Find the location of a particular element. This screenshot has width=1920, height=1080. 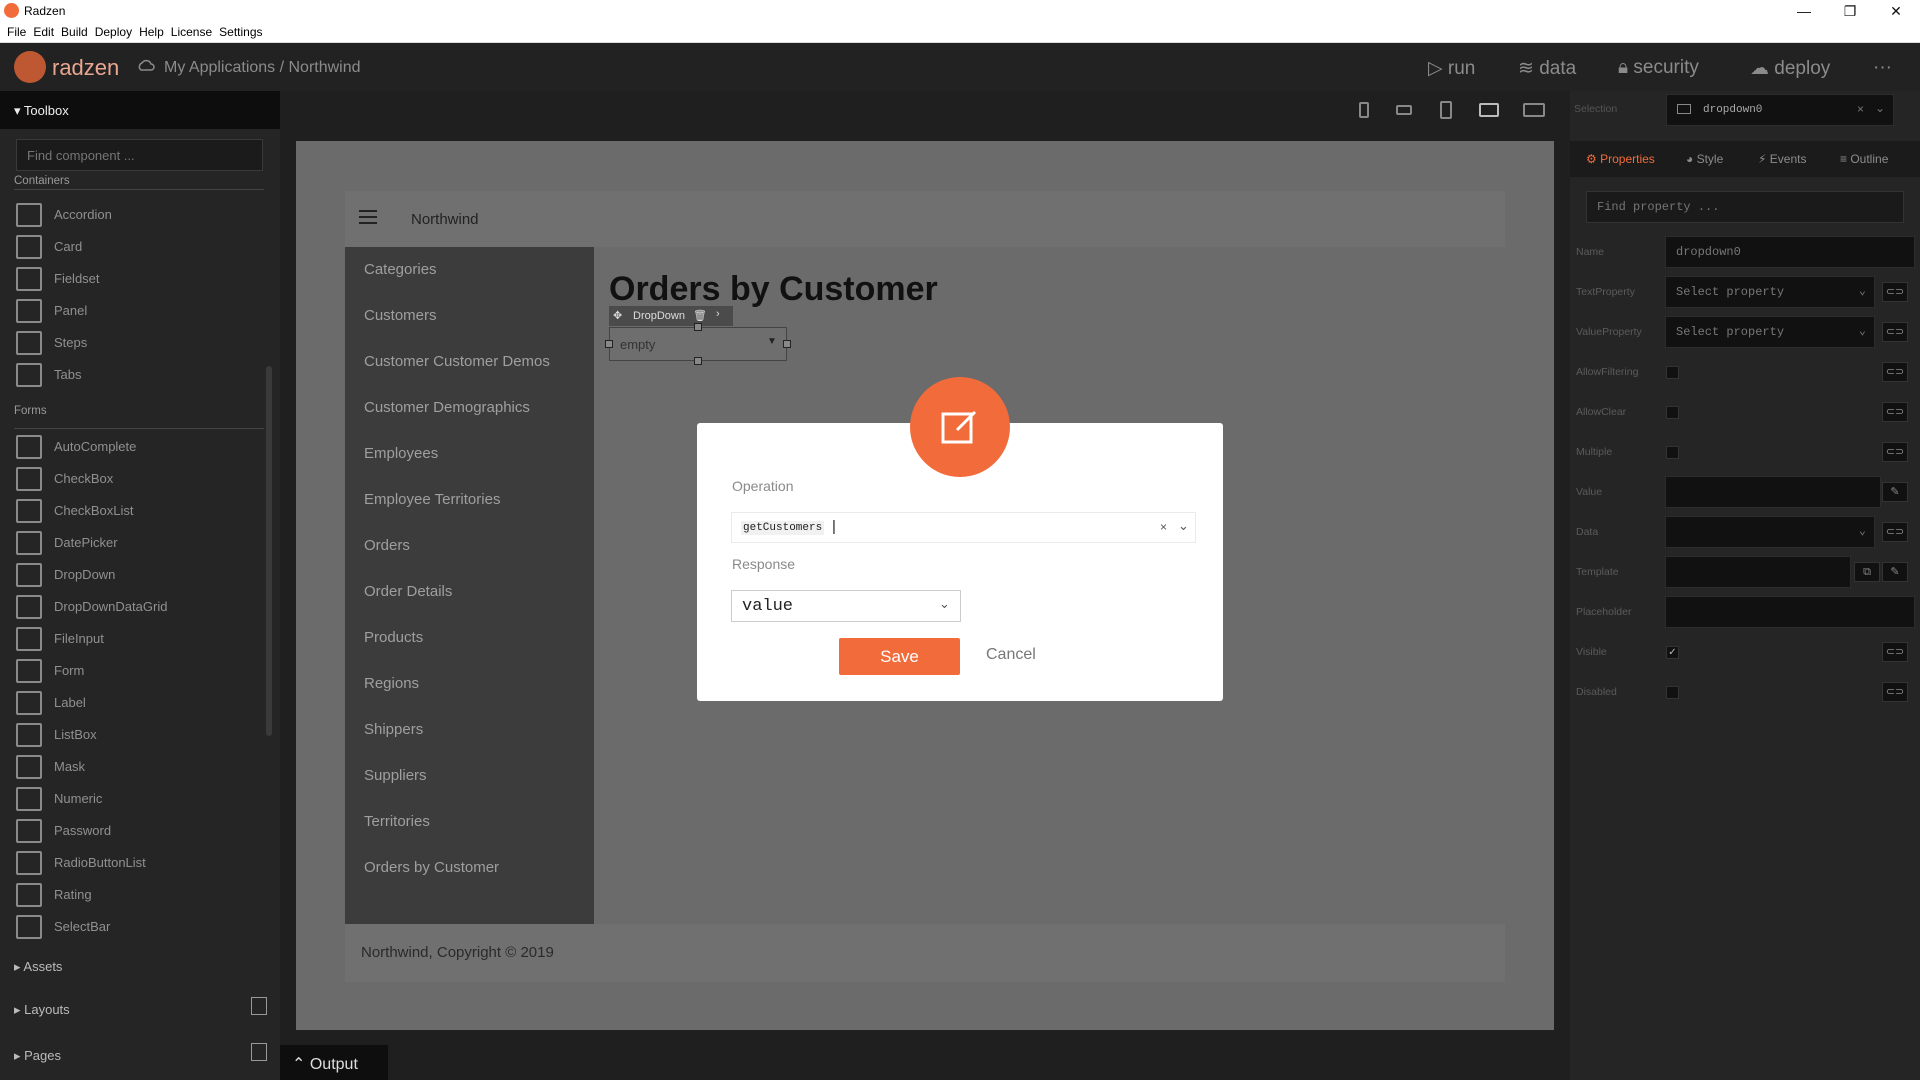

menu-deploy: Deploy is located at coordinates (110, 30).